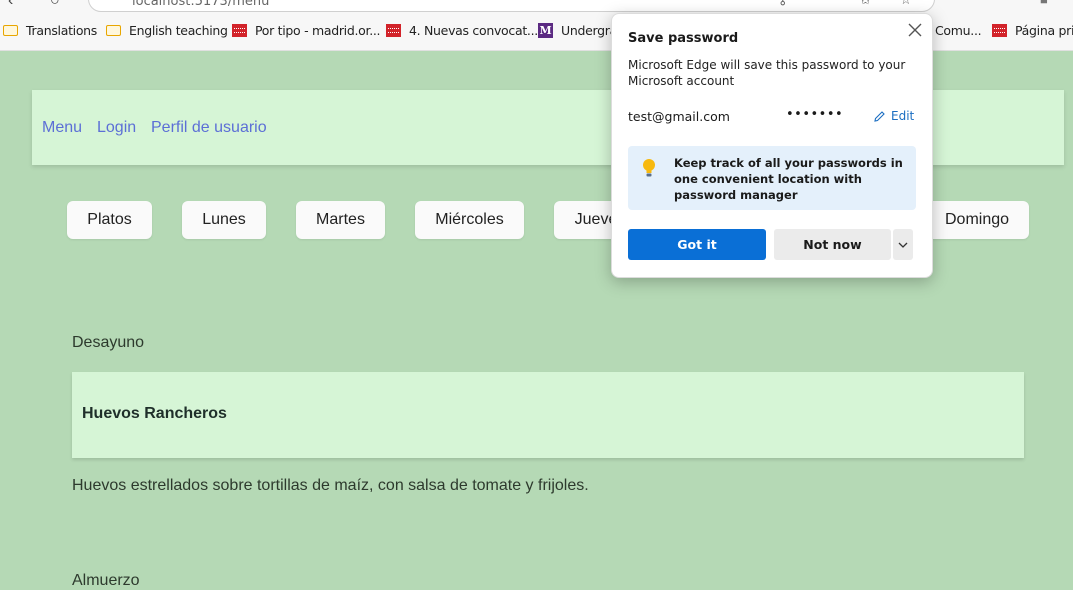  Describe the element at coordinates (536, 6) in the screenshot. I see `browser-toolbar: ‹ ○ localhost:5173/menu ⚷ ✩ ☆ ■` at that location.